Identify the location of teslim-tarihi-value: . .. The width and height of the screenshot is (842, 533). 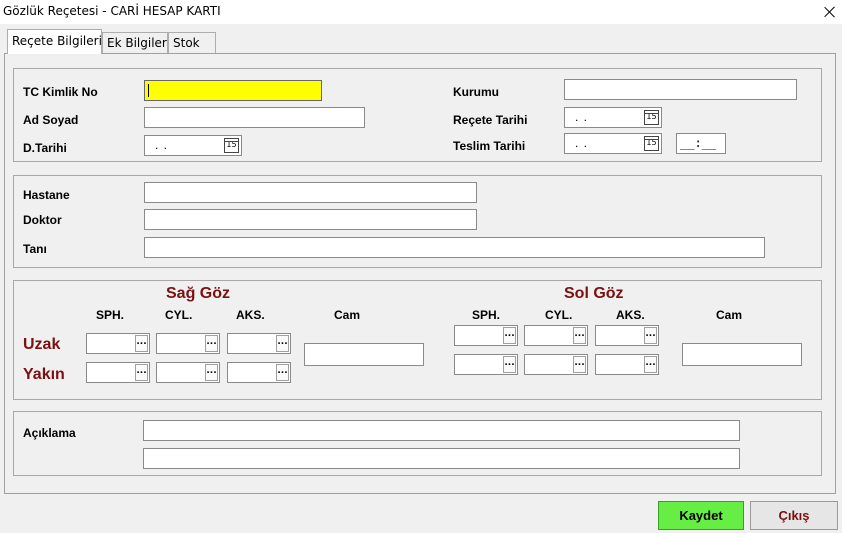
(582, 143).